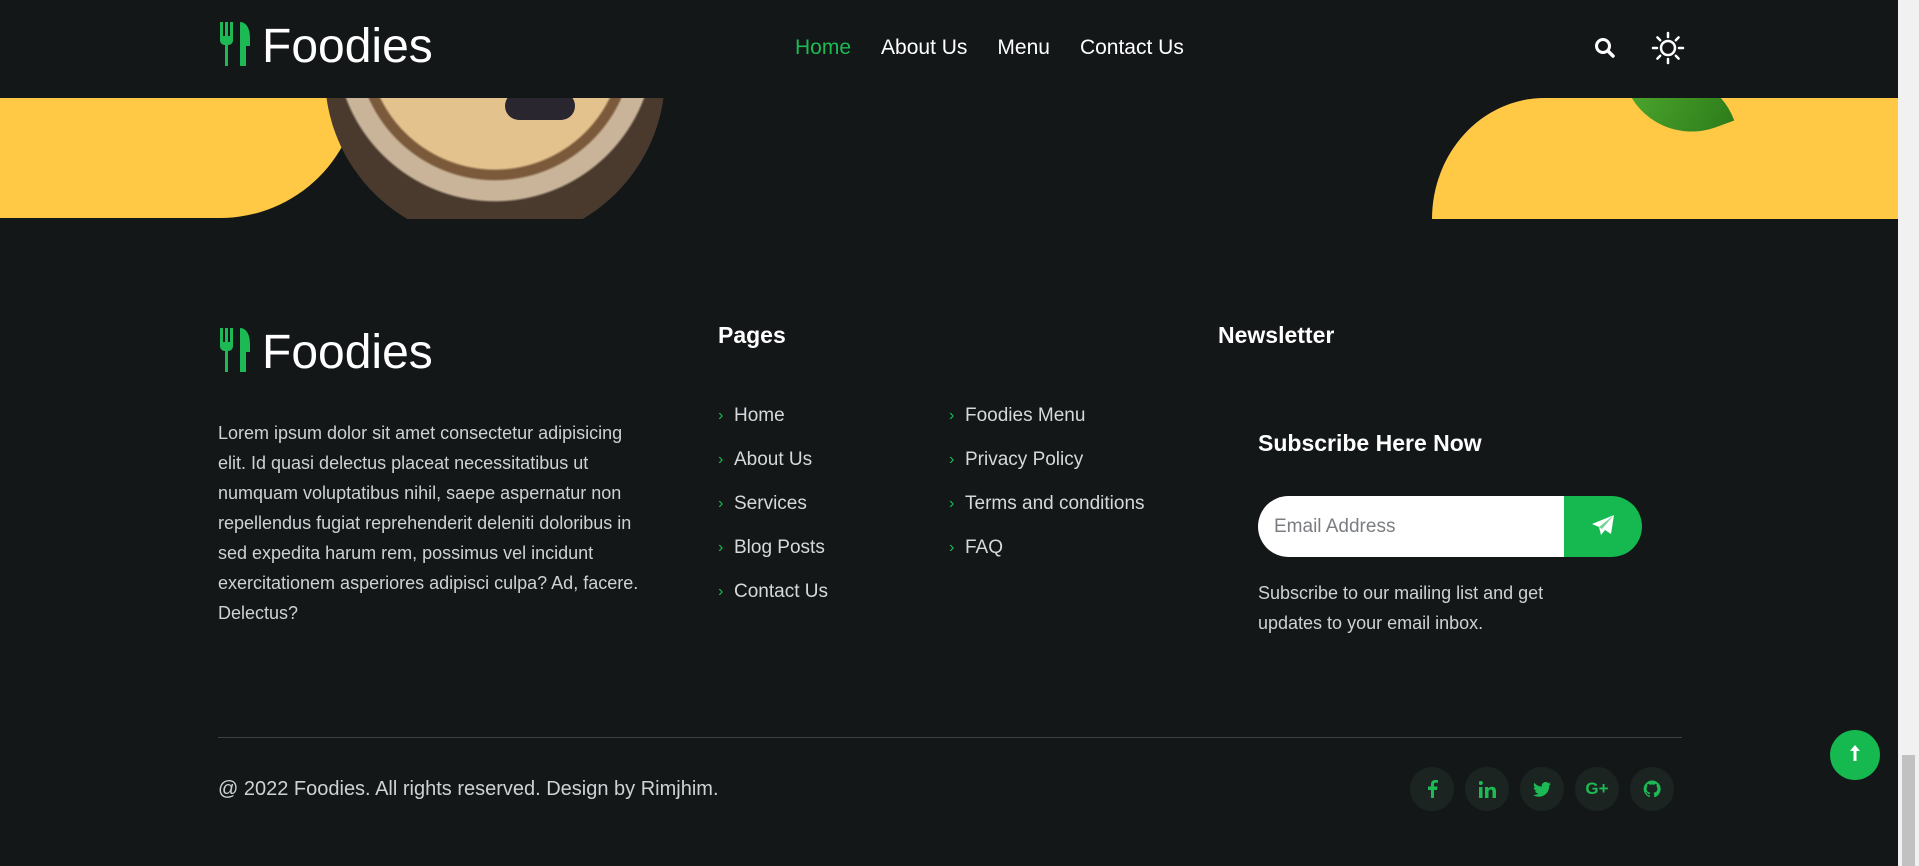 The image size is (1919, 866). I want to click on social-links: G+, so click(1542, 789).